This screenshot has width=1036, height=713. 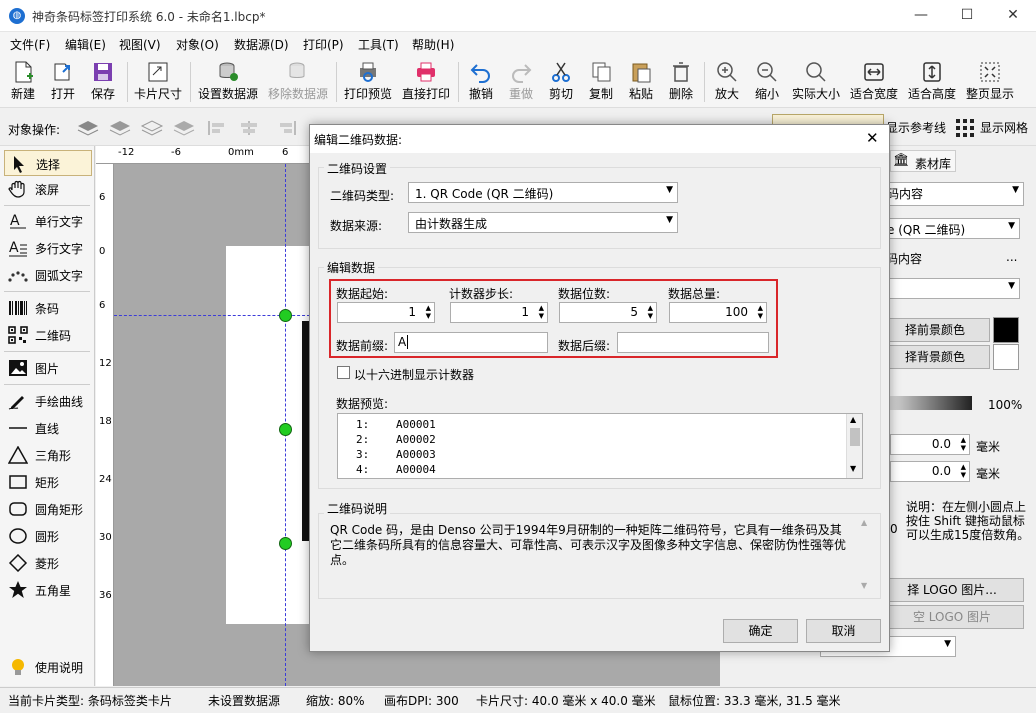 I want to click on scroll-thumb, so click(x=855, y=437).